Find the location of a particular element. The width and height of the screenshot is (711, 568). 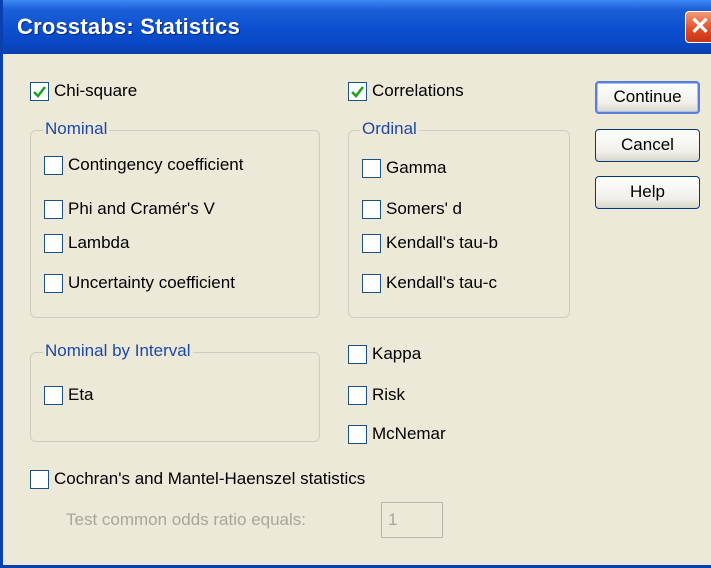

risk-checkbox: Risk is located at coordinates (376, 395).